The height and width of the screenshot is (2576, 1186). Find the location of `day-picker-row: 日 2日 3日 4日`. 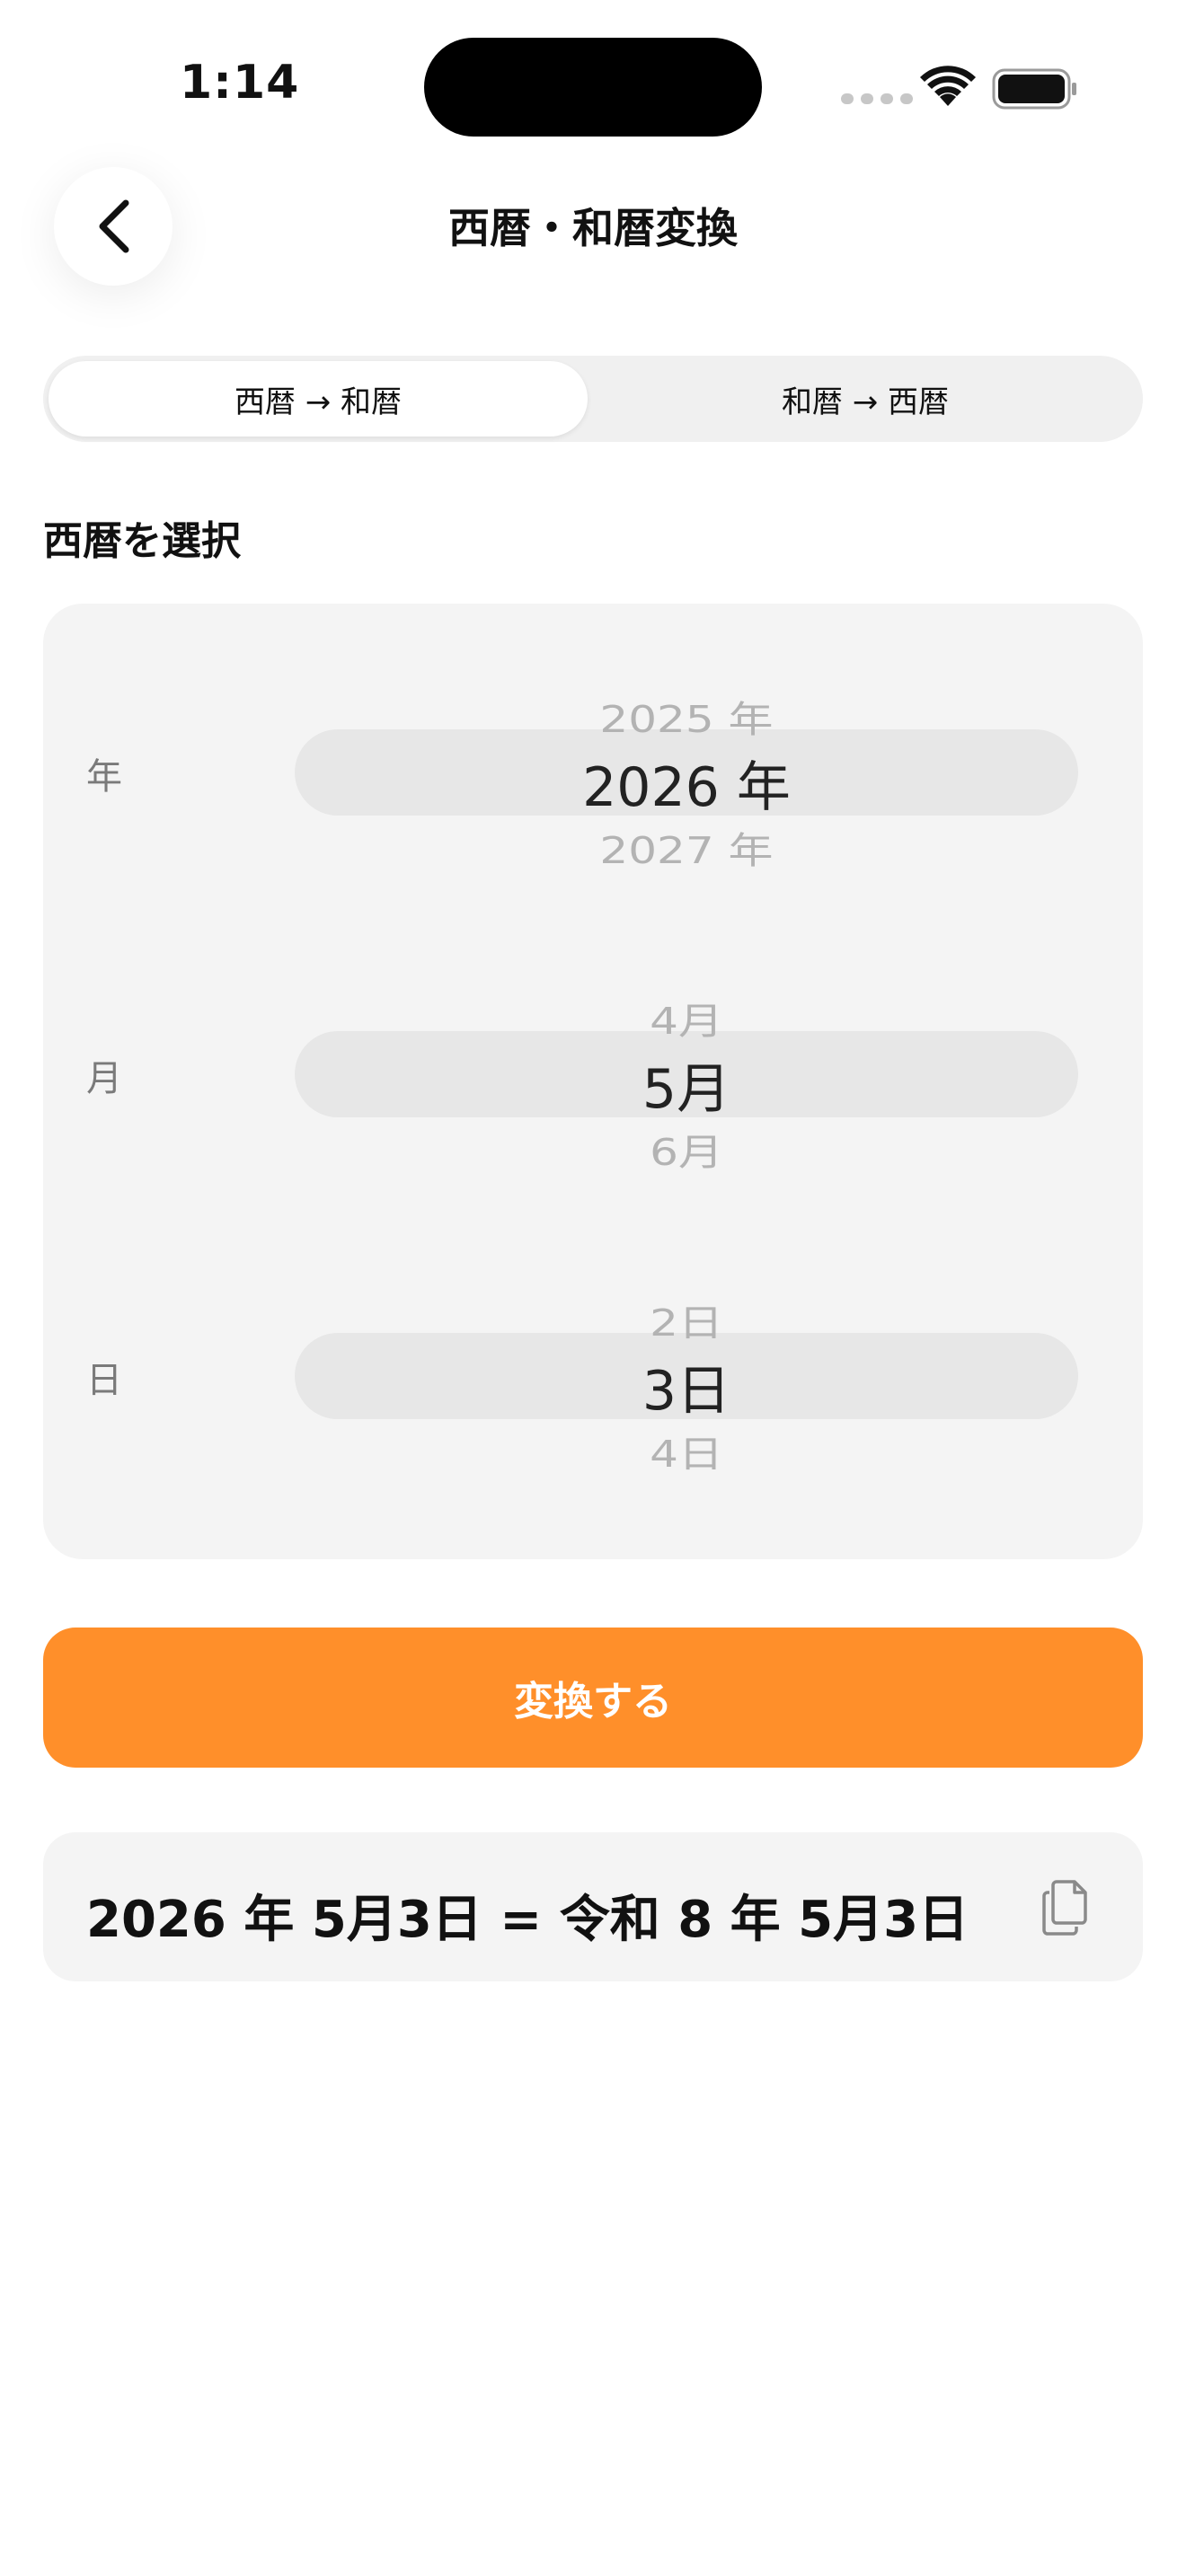

day-picker-row: 日 2日 3日 4日 is located at coordinates (593, 1369).